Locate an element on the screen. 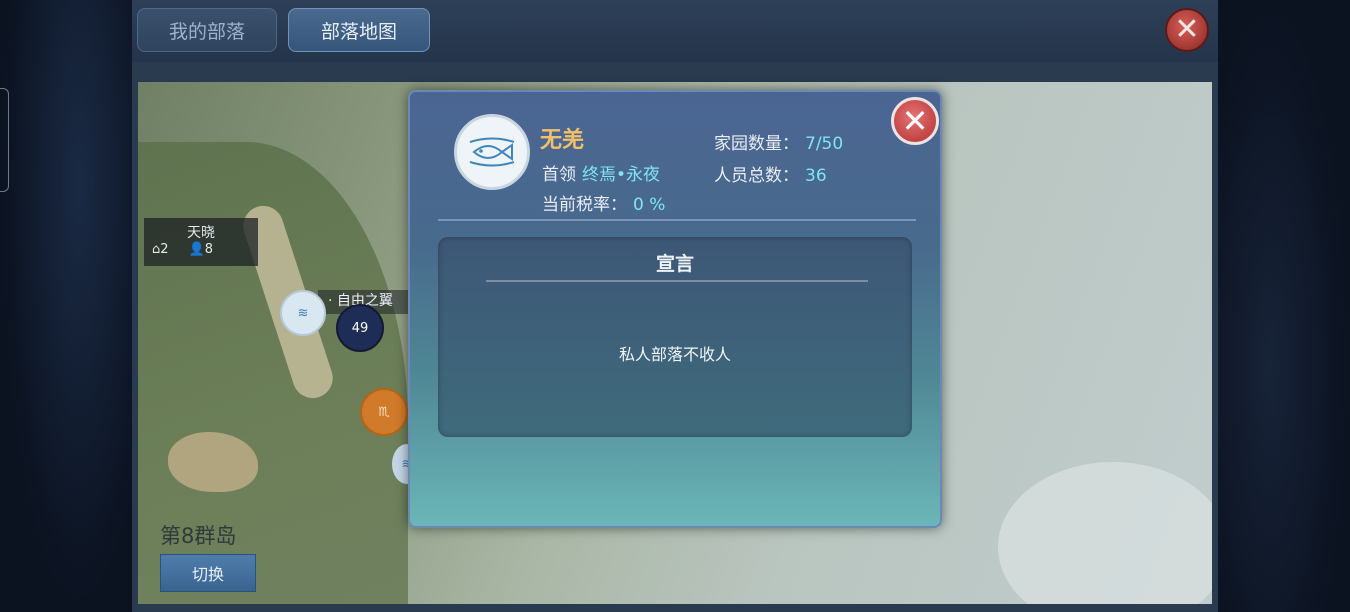 This screenshot has height=612, width=1350. declaration-title: 宣言 is located at coordinates (674, 264).